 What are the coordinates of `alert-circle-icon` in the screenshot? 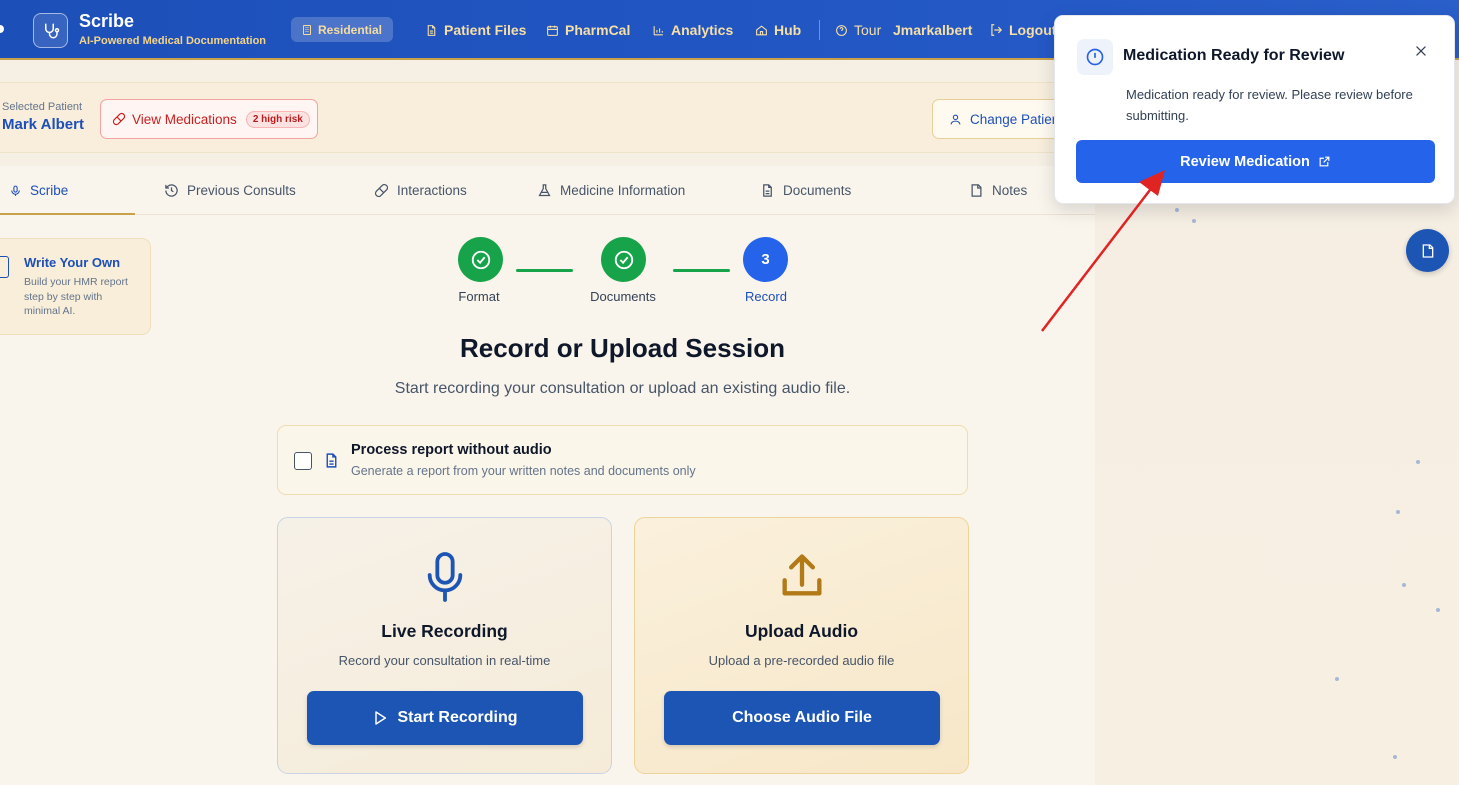 It's located at (1095, 57).